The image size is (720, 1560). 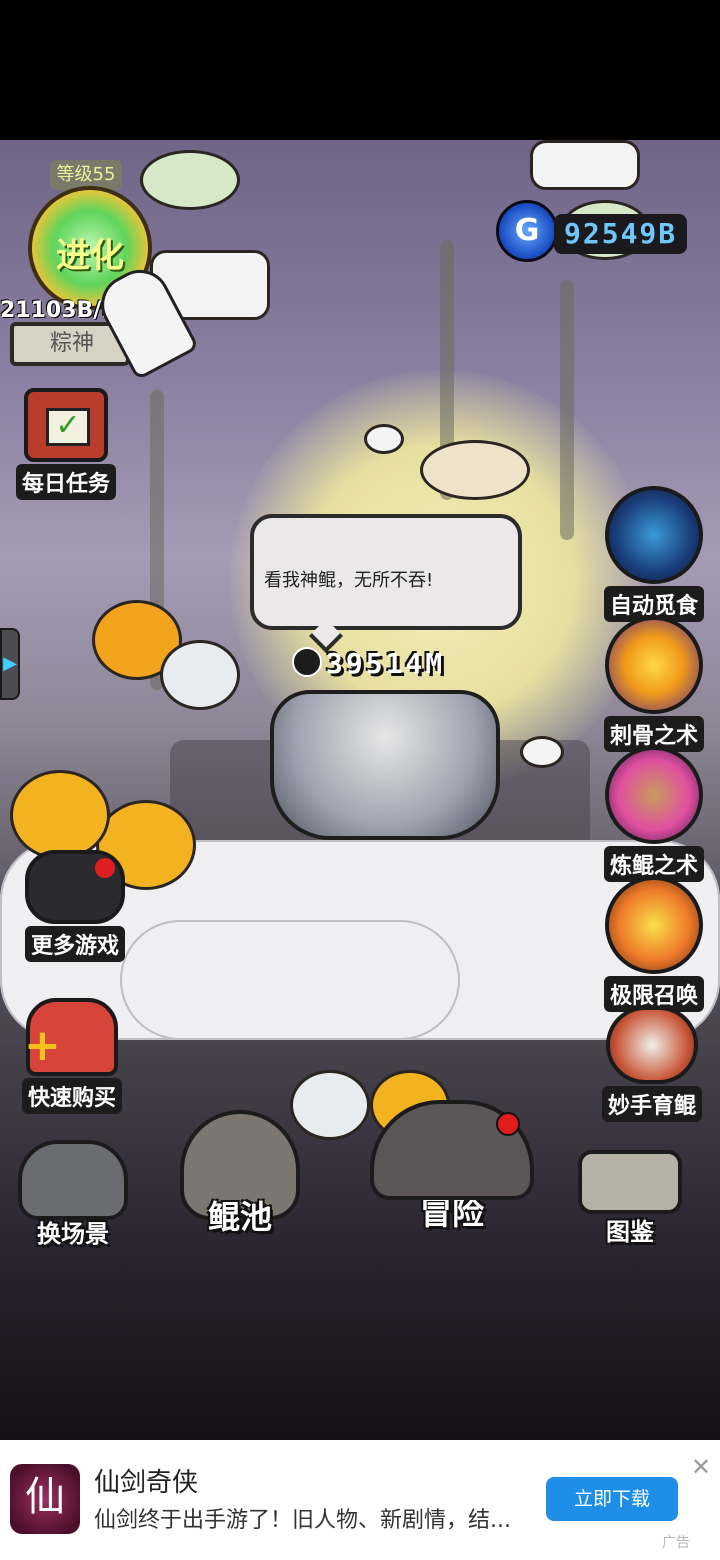 I want to click on speech-bubble: 看我神鲲，无所不吞!, so click(x=386, y=583).